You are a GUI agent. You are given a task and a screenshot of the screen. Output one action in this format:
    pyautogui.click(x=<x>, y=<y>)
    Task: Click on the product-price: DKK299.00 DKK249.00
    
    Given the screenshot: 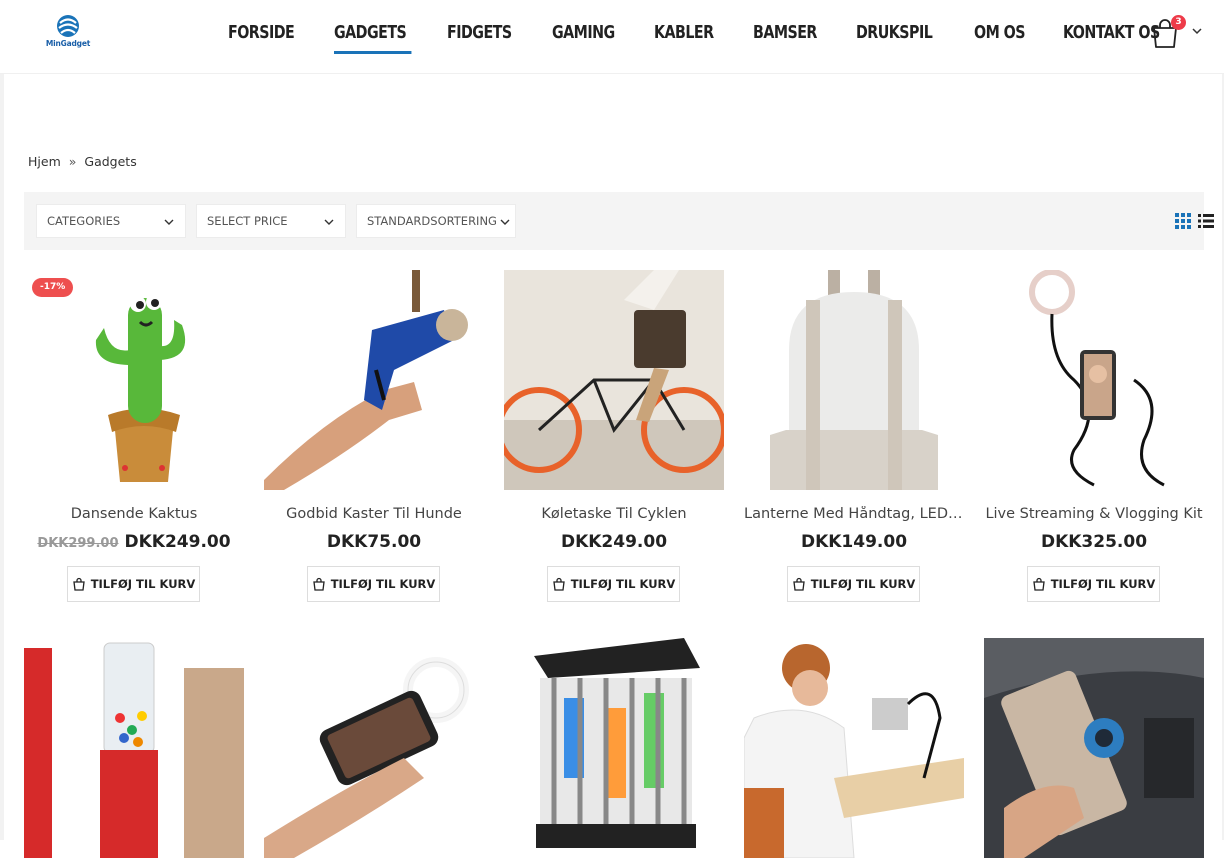 What is the action you would take?
    pyautogui.click(x=134, y=542)
    